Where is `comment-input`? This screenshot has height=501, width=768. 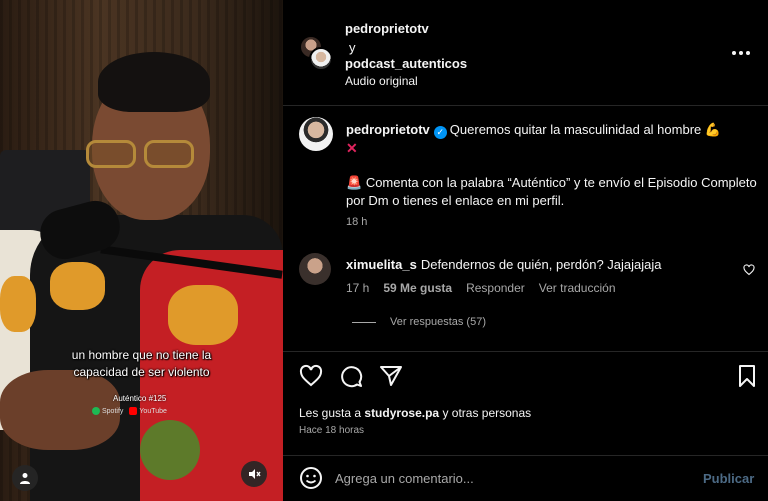
comment-input is located at coordinates (505, 478).